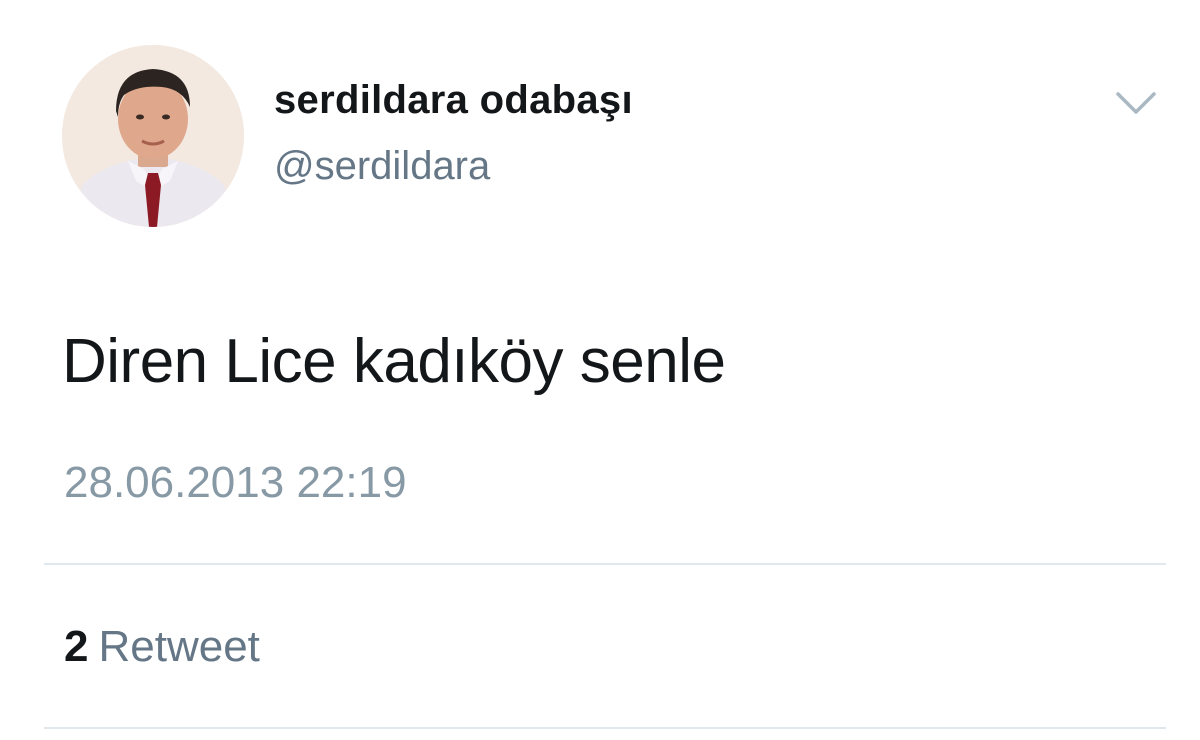 Image resolution: width=1200 pixels, height=740 pixels. I want to click on avatar-image, so click(153, 136).